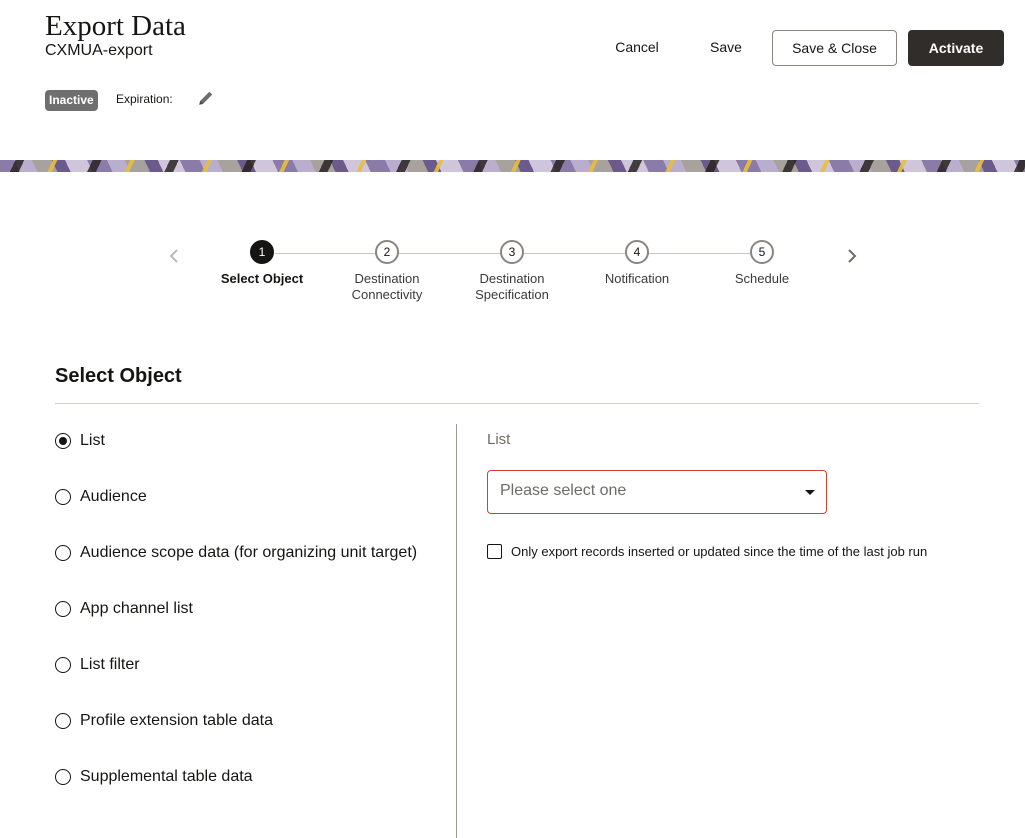 This screenshot has height=838, width=1025. I want to click on radio-label: List filter, so click(110, 664).